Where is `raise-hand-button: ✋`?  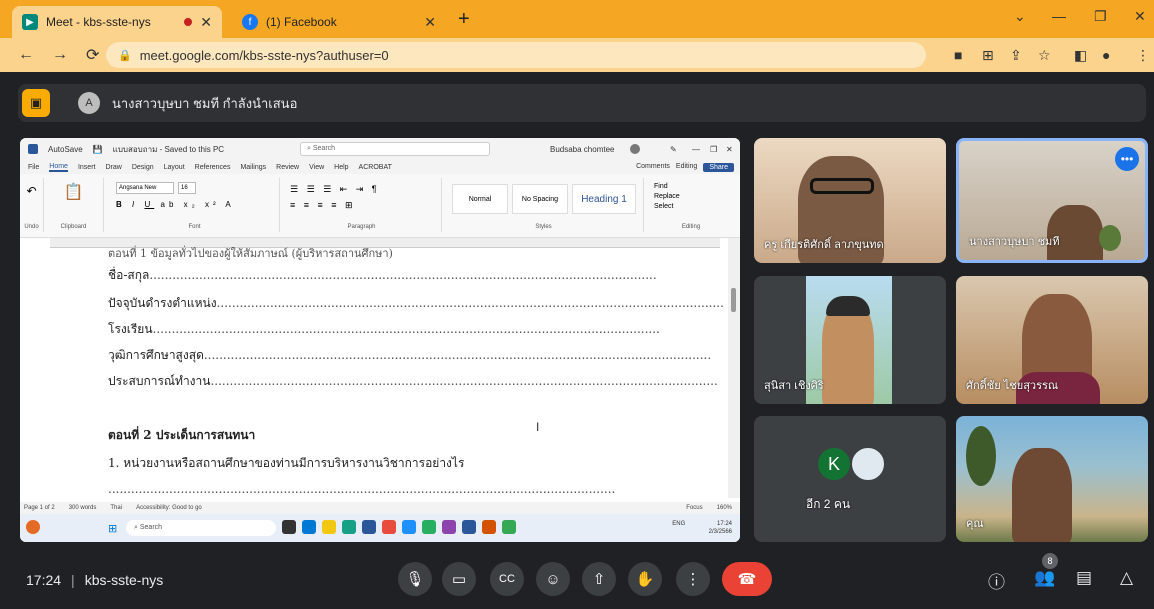 raise-hand-button: ✋ is located at coordinates (645, 579).